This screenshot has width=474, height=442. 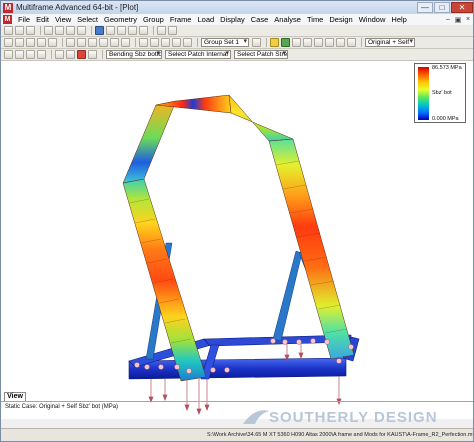 What do you see at coordinates (59, 54) in the screenshot?
I see `contour-icon` at bounding box center [59, 54].